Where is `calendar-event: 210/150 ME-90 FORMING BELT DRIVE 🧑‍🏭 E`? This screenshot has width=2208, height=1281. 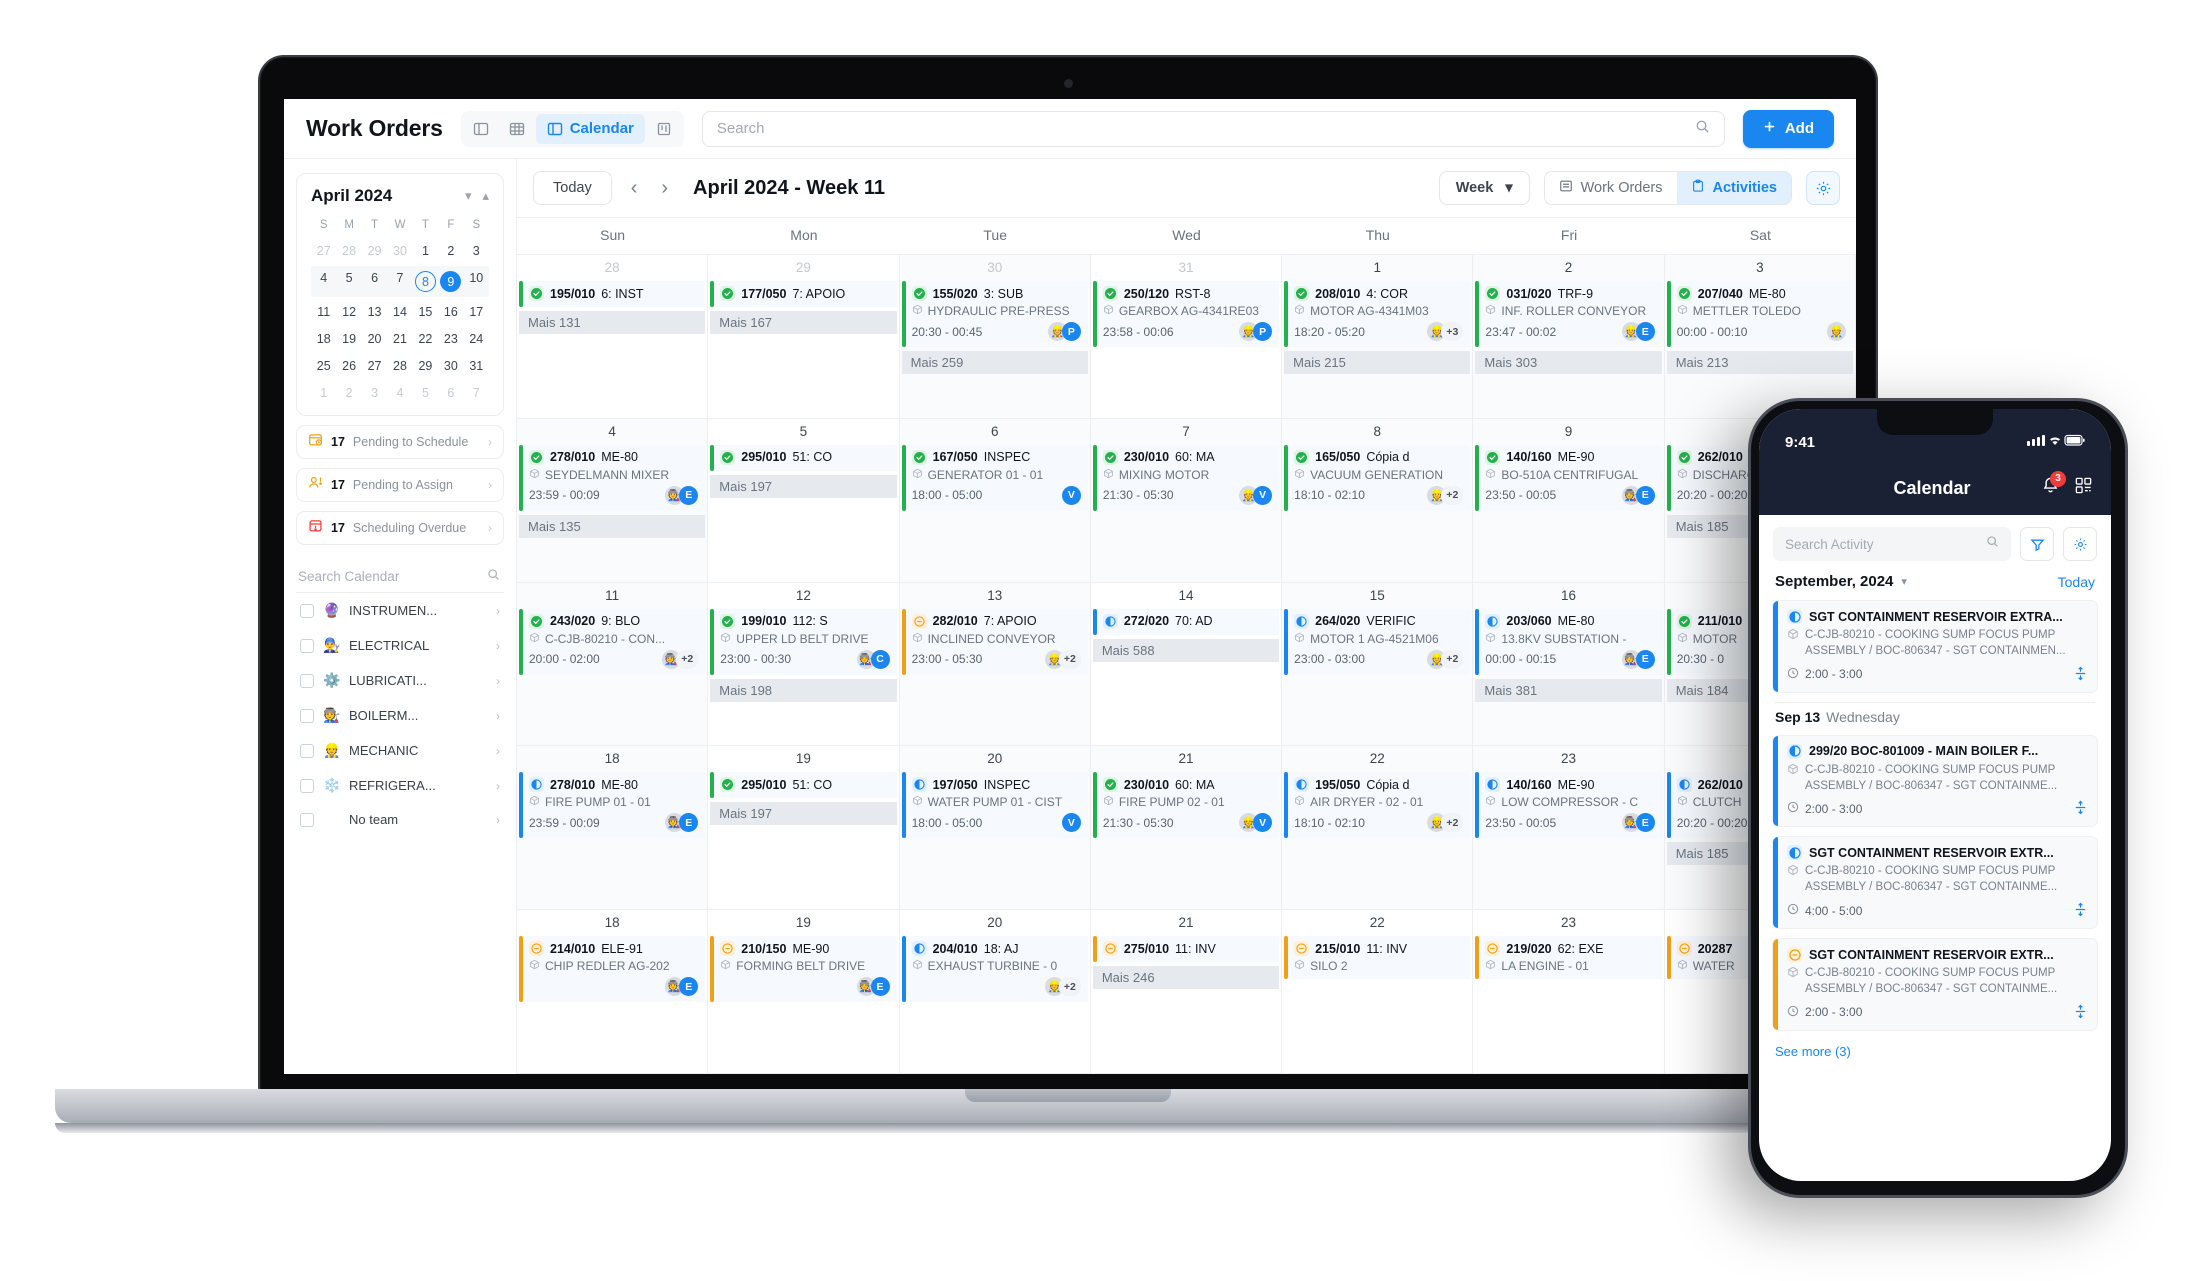 calendar-event: 210/150 ME-90 FORMING BELT DRIVE 🧑‍🏭 E is located at coordinates (803, 969).